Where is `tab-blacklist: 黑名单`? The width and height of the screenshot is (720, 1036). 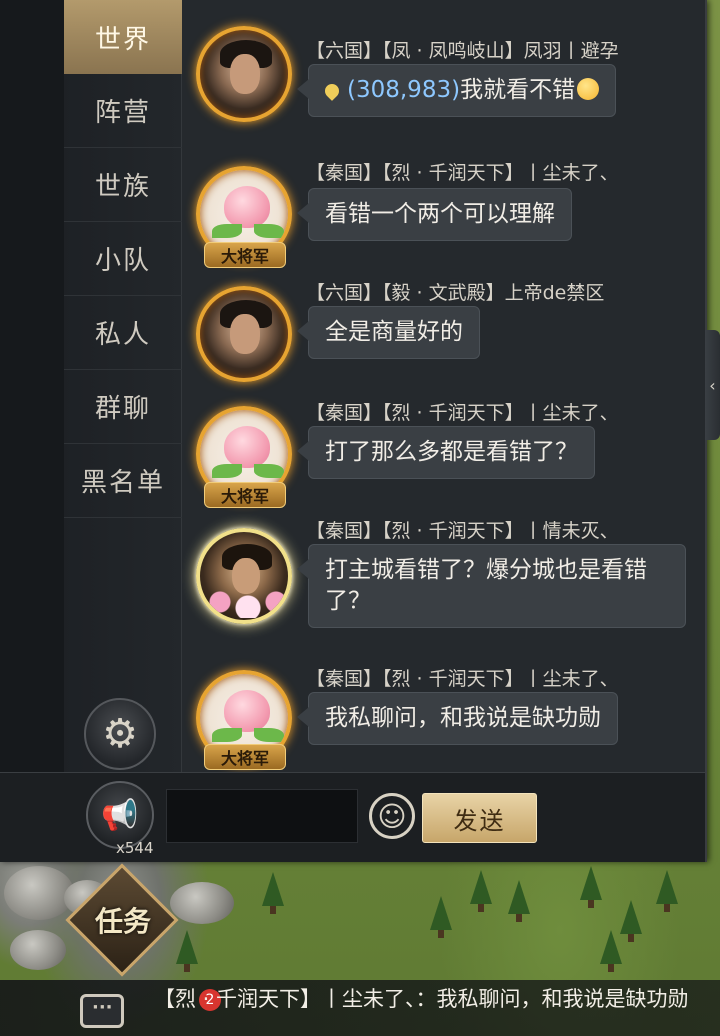 tab-blacklist: 黑名单 is located at coordinates (123, 481).